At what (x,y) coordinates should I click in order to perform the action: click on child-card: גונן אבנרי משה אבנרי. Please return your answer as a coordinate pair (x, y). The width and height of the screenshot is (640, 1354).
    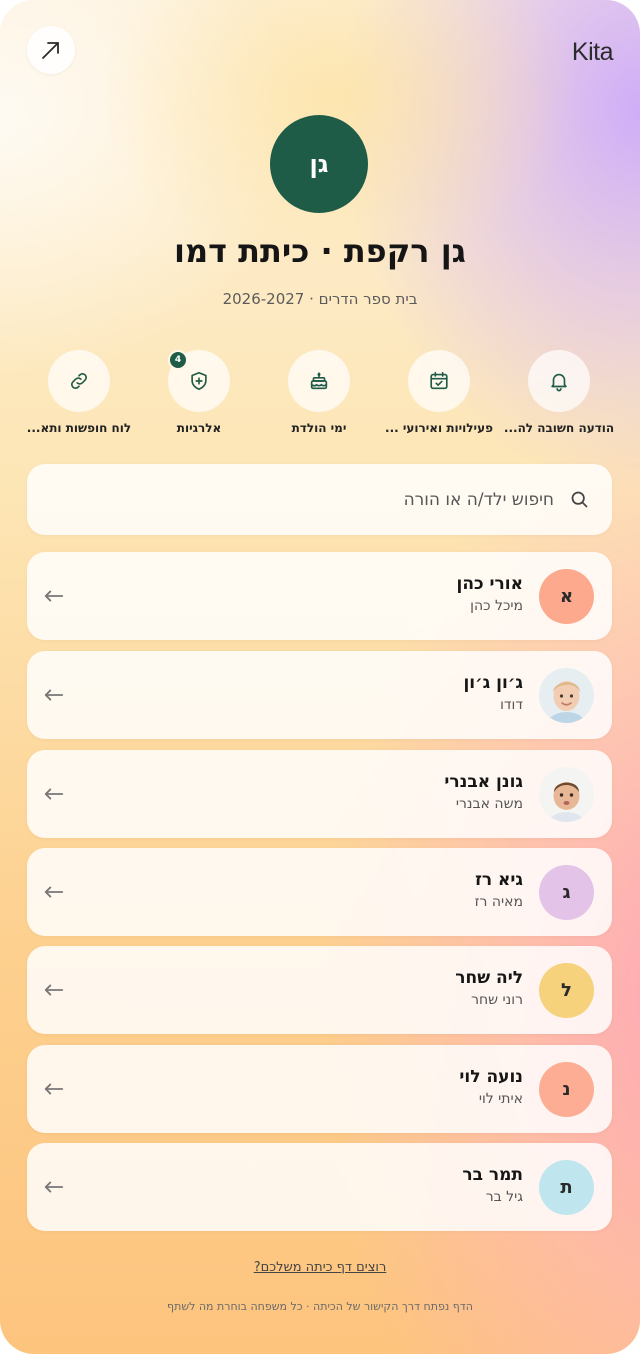
    Looking at the image, I should click on (319, 794).